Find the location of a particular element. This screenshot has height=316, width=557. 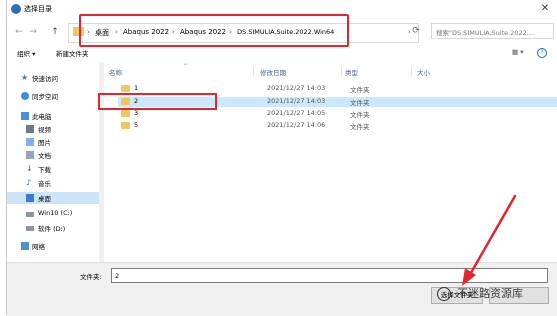

window-title: 选择目录 is located at coordinates (38, 9).